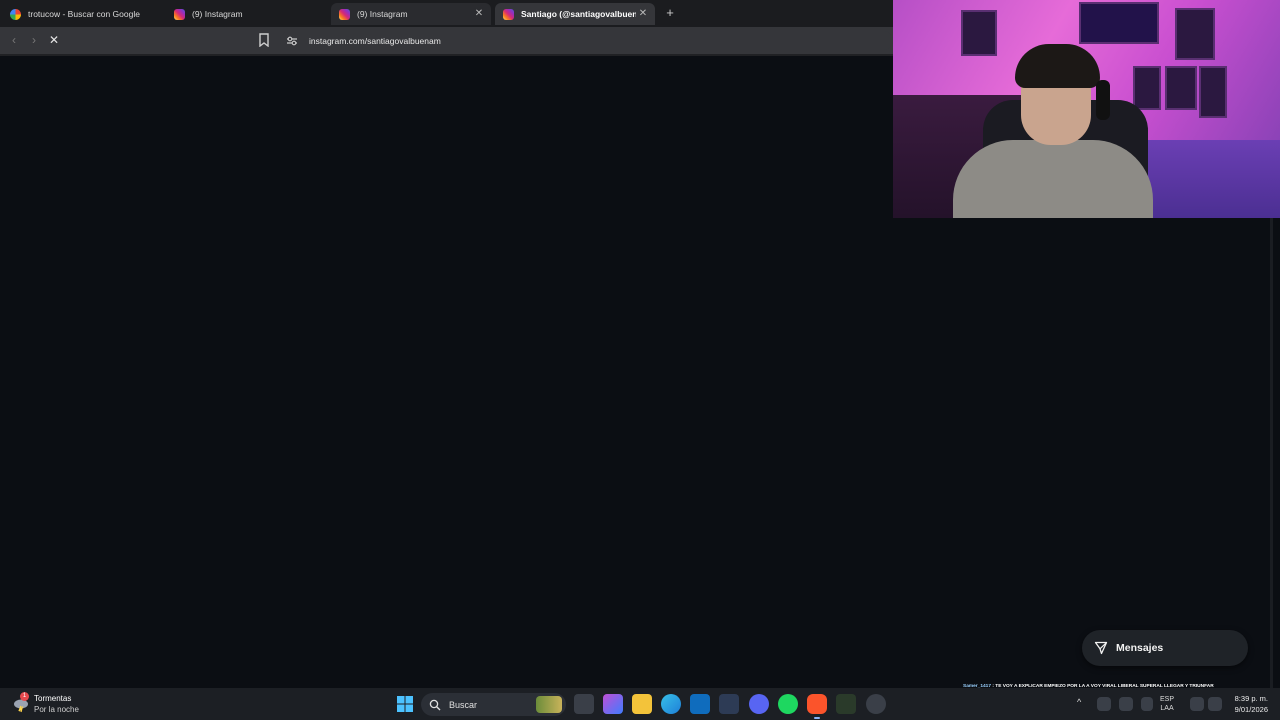 Image resolution: width=1280 pixels, height=720 pixels. What do you see at coordinates (1101, 648) in the screenshot?
I see `send-icon` at bounding box center [1101, 648].